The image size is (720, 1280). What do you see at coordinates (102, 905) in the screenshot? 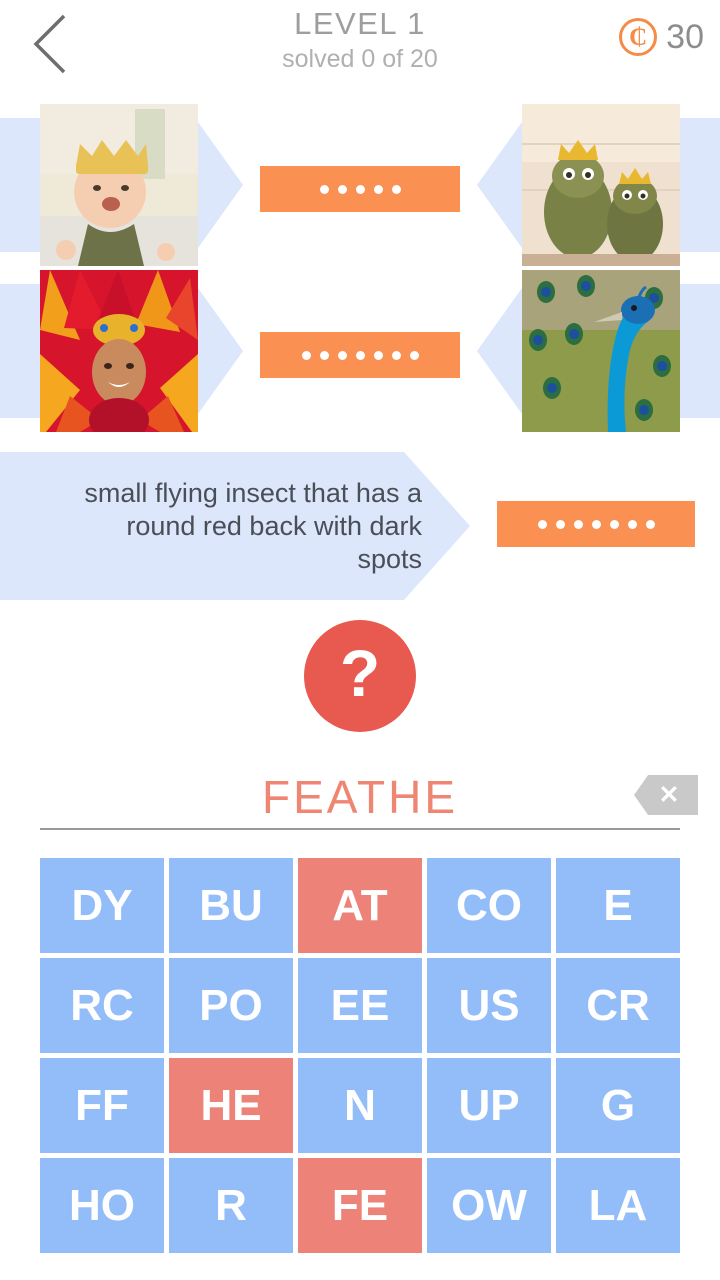
I see `letter-tile: DY` at bounding box center [102, 905].